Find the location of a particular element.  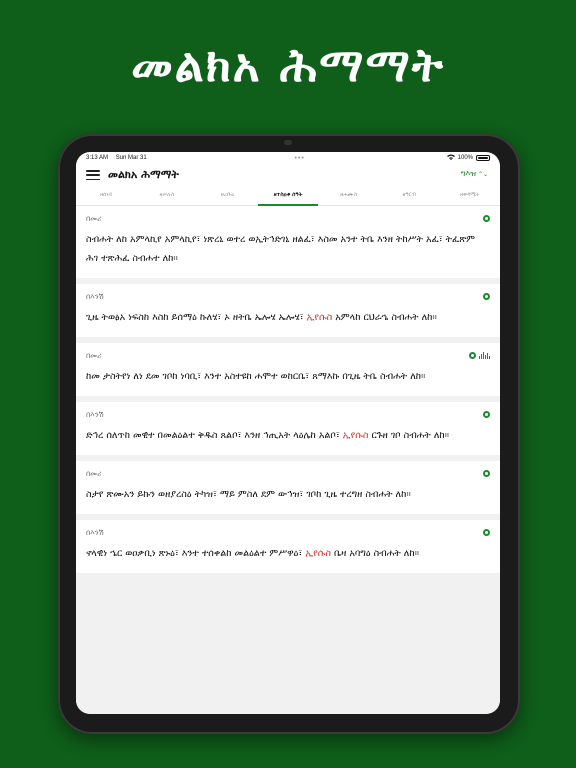

nav-bar: መልክአ ሕማማት ግእዝ ⌃⌄ is located at coordinates (288, 175).